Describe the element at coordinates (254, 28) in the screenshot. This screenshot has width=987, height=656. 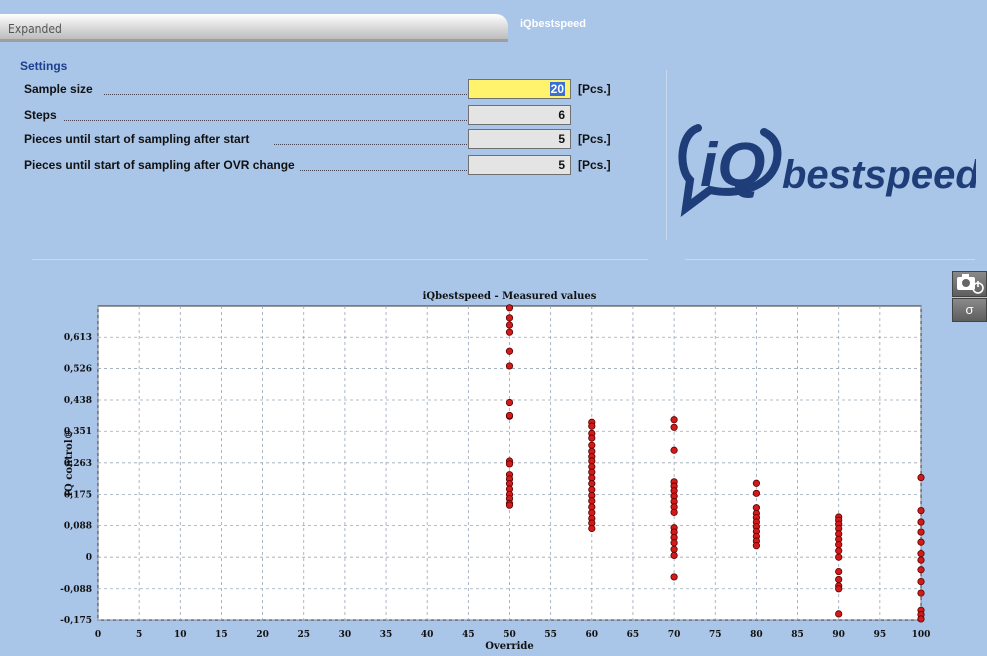
I see `tab-expanded: Expanded` at that location.